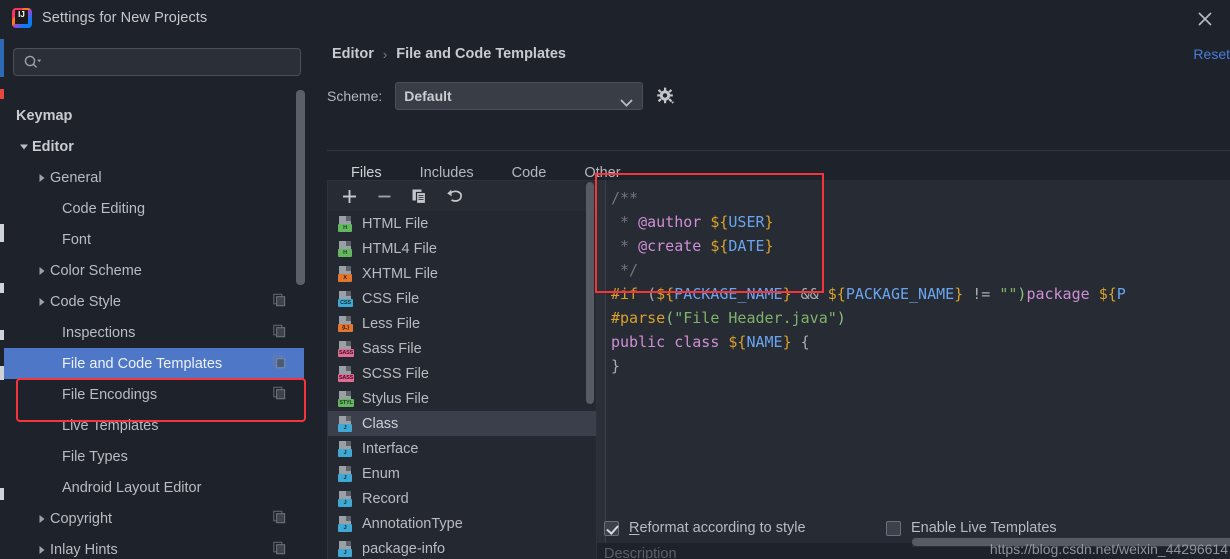 The width and height of the screenshot is (1230, 559). I want to click on scheme-select: Default, so click(519, 96).